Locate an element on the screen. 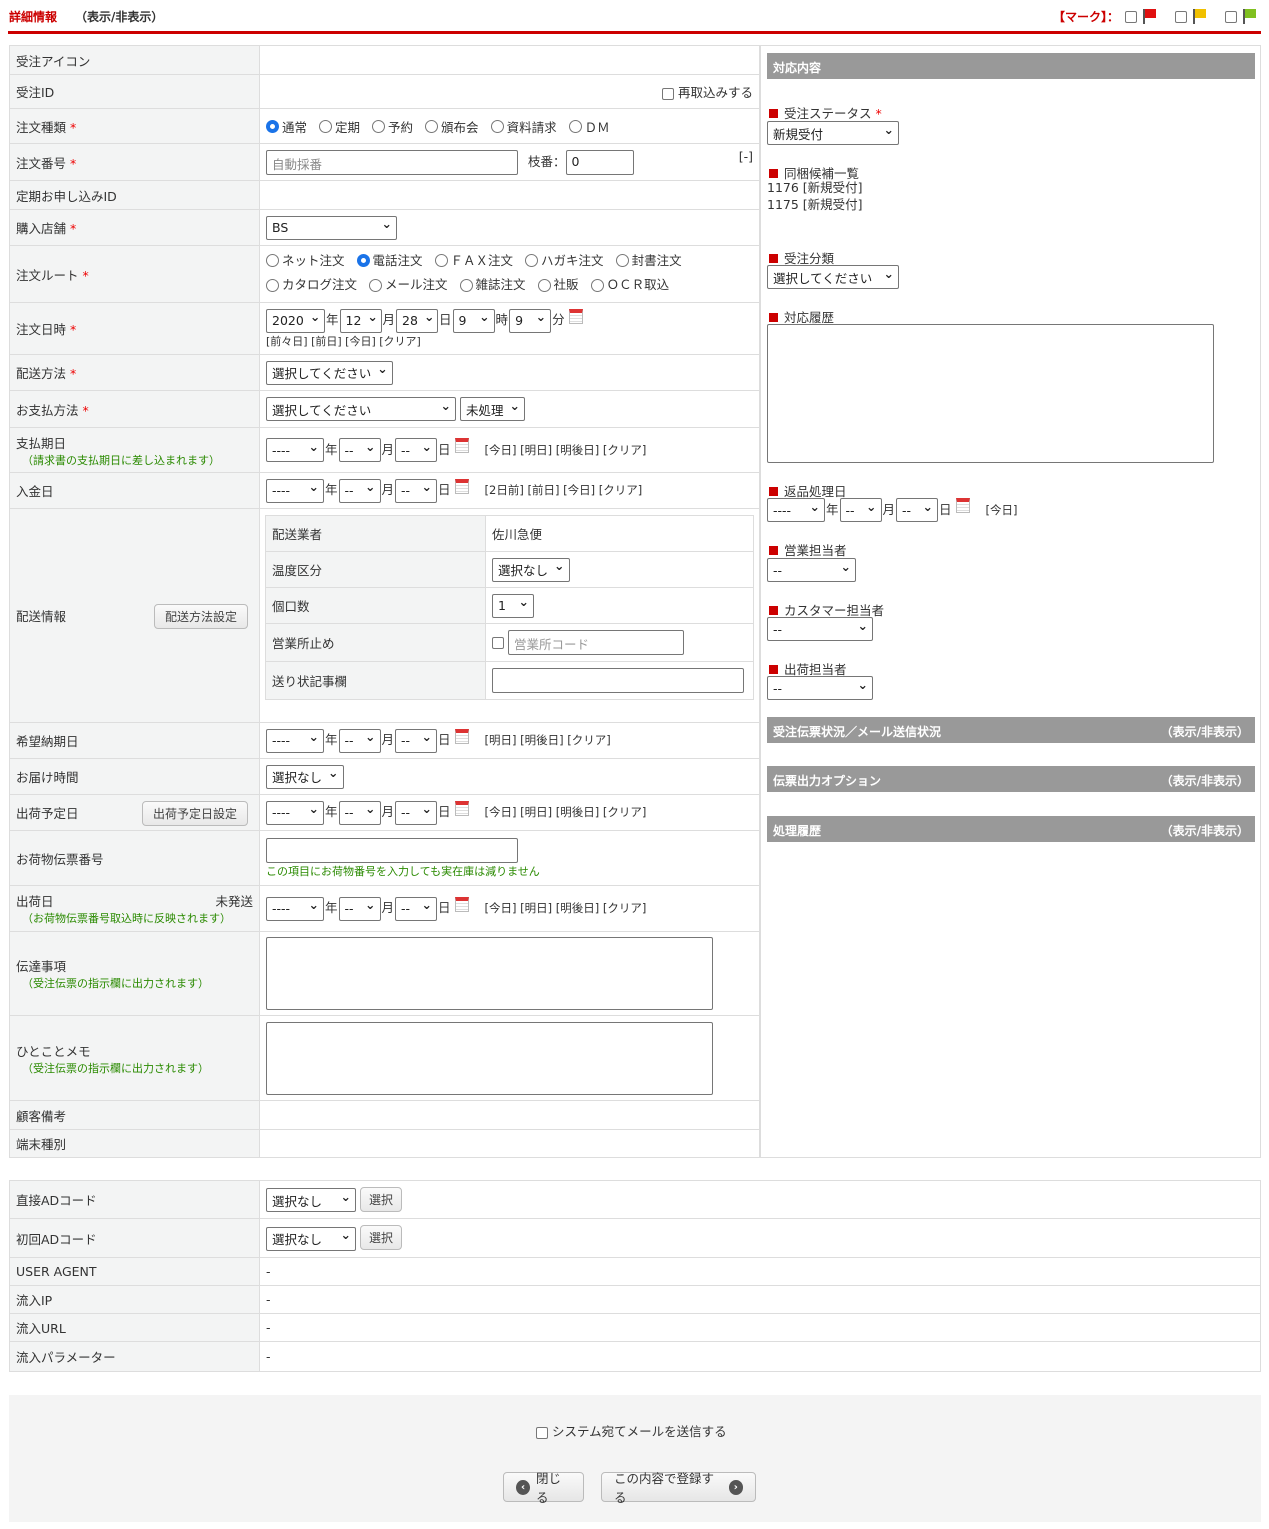 The image size is (1269, 1529). ship-staff-select: -- is located at coordinates (820, 688).